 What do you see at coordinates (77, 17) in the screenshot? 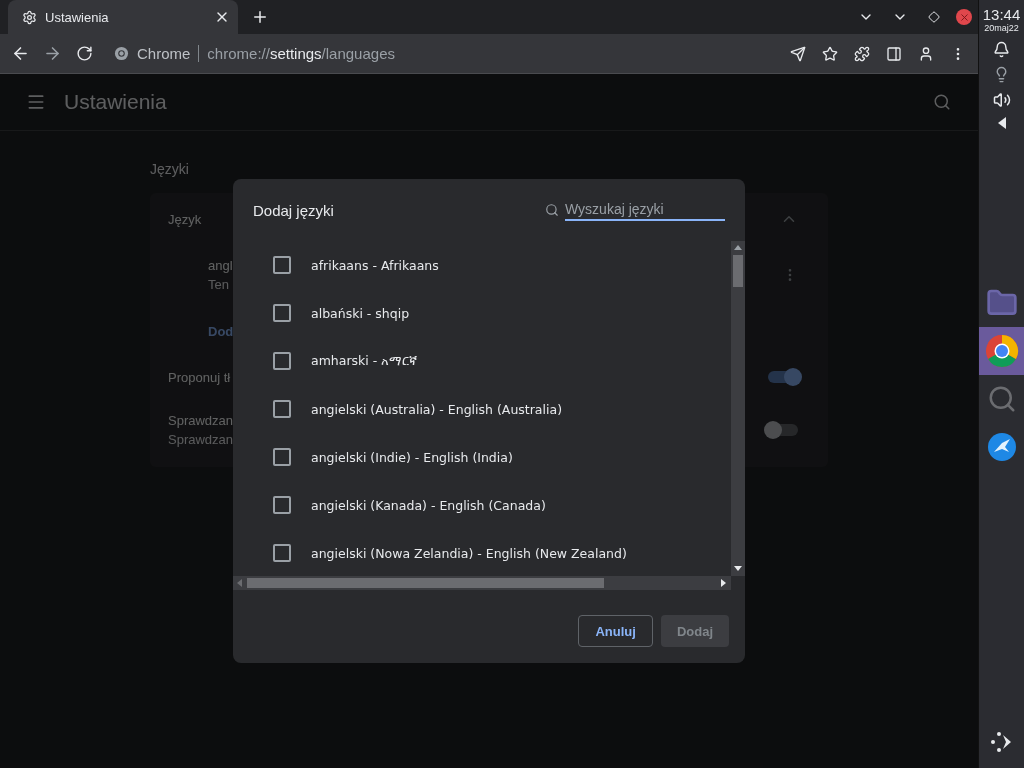
I see `tab-title: Ustawienia` at bounding box center [77, 17].